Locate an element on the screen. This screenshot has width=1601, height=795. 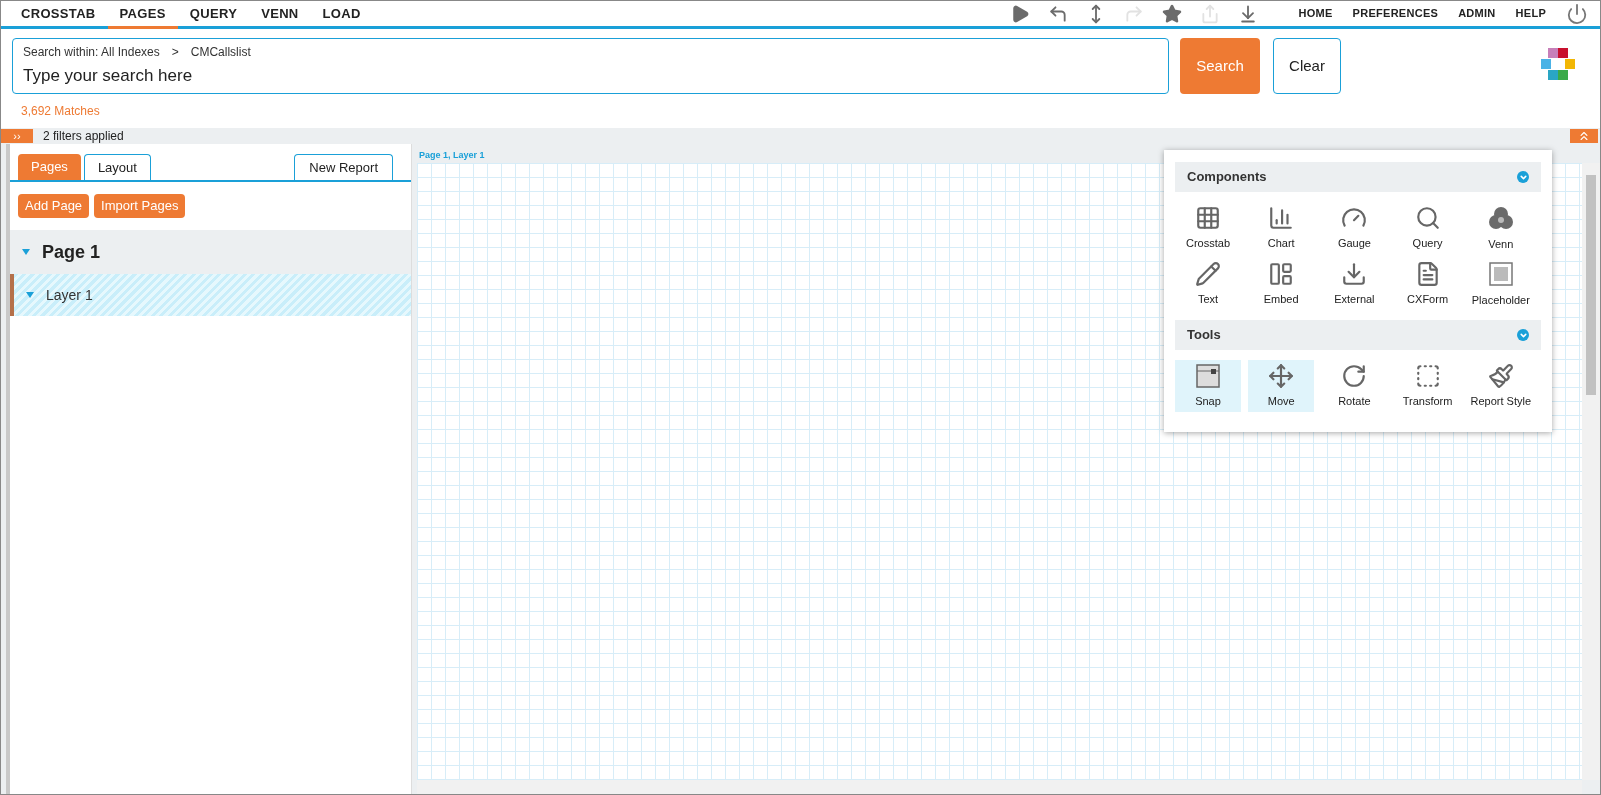
palette-item: Report Style is located at coordinates (1500, 386).